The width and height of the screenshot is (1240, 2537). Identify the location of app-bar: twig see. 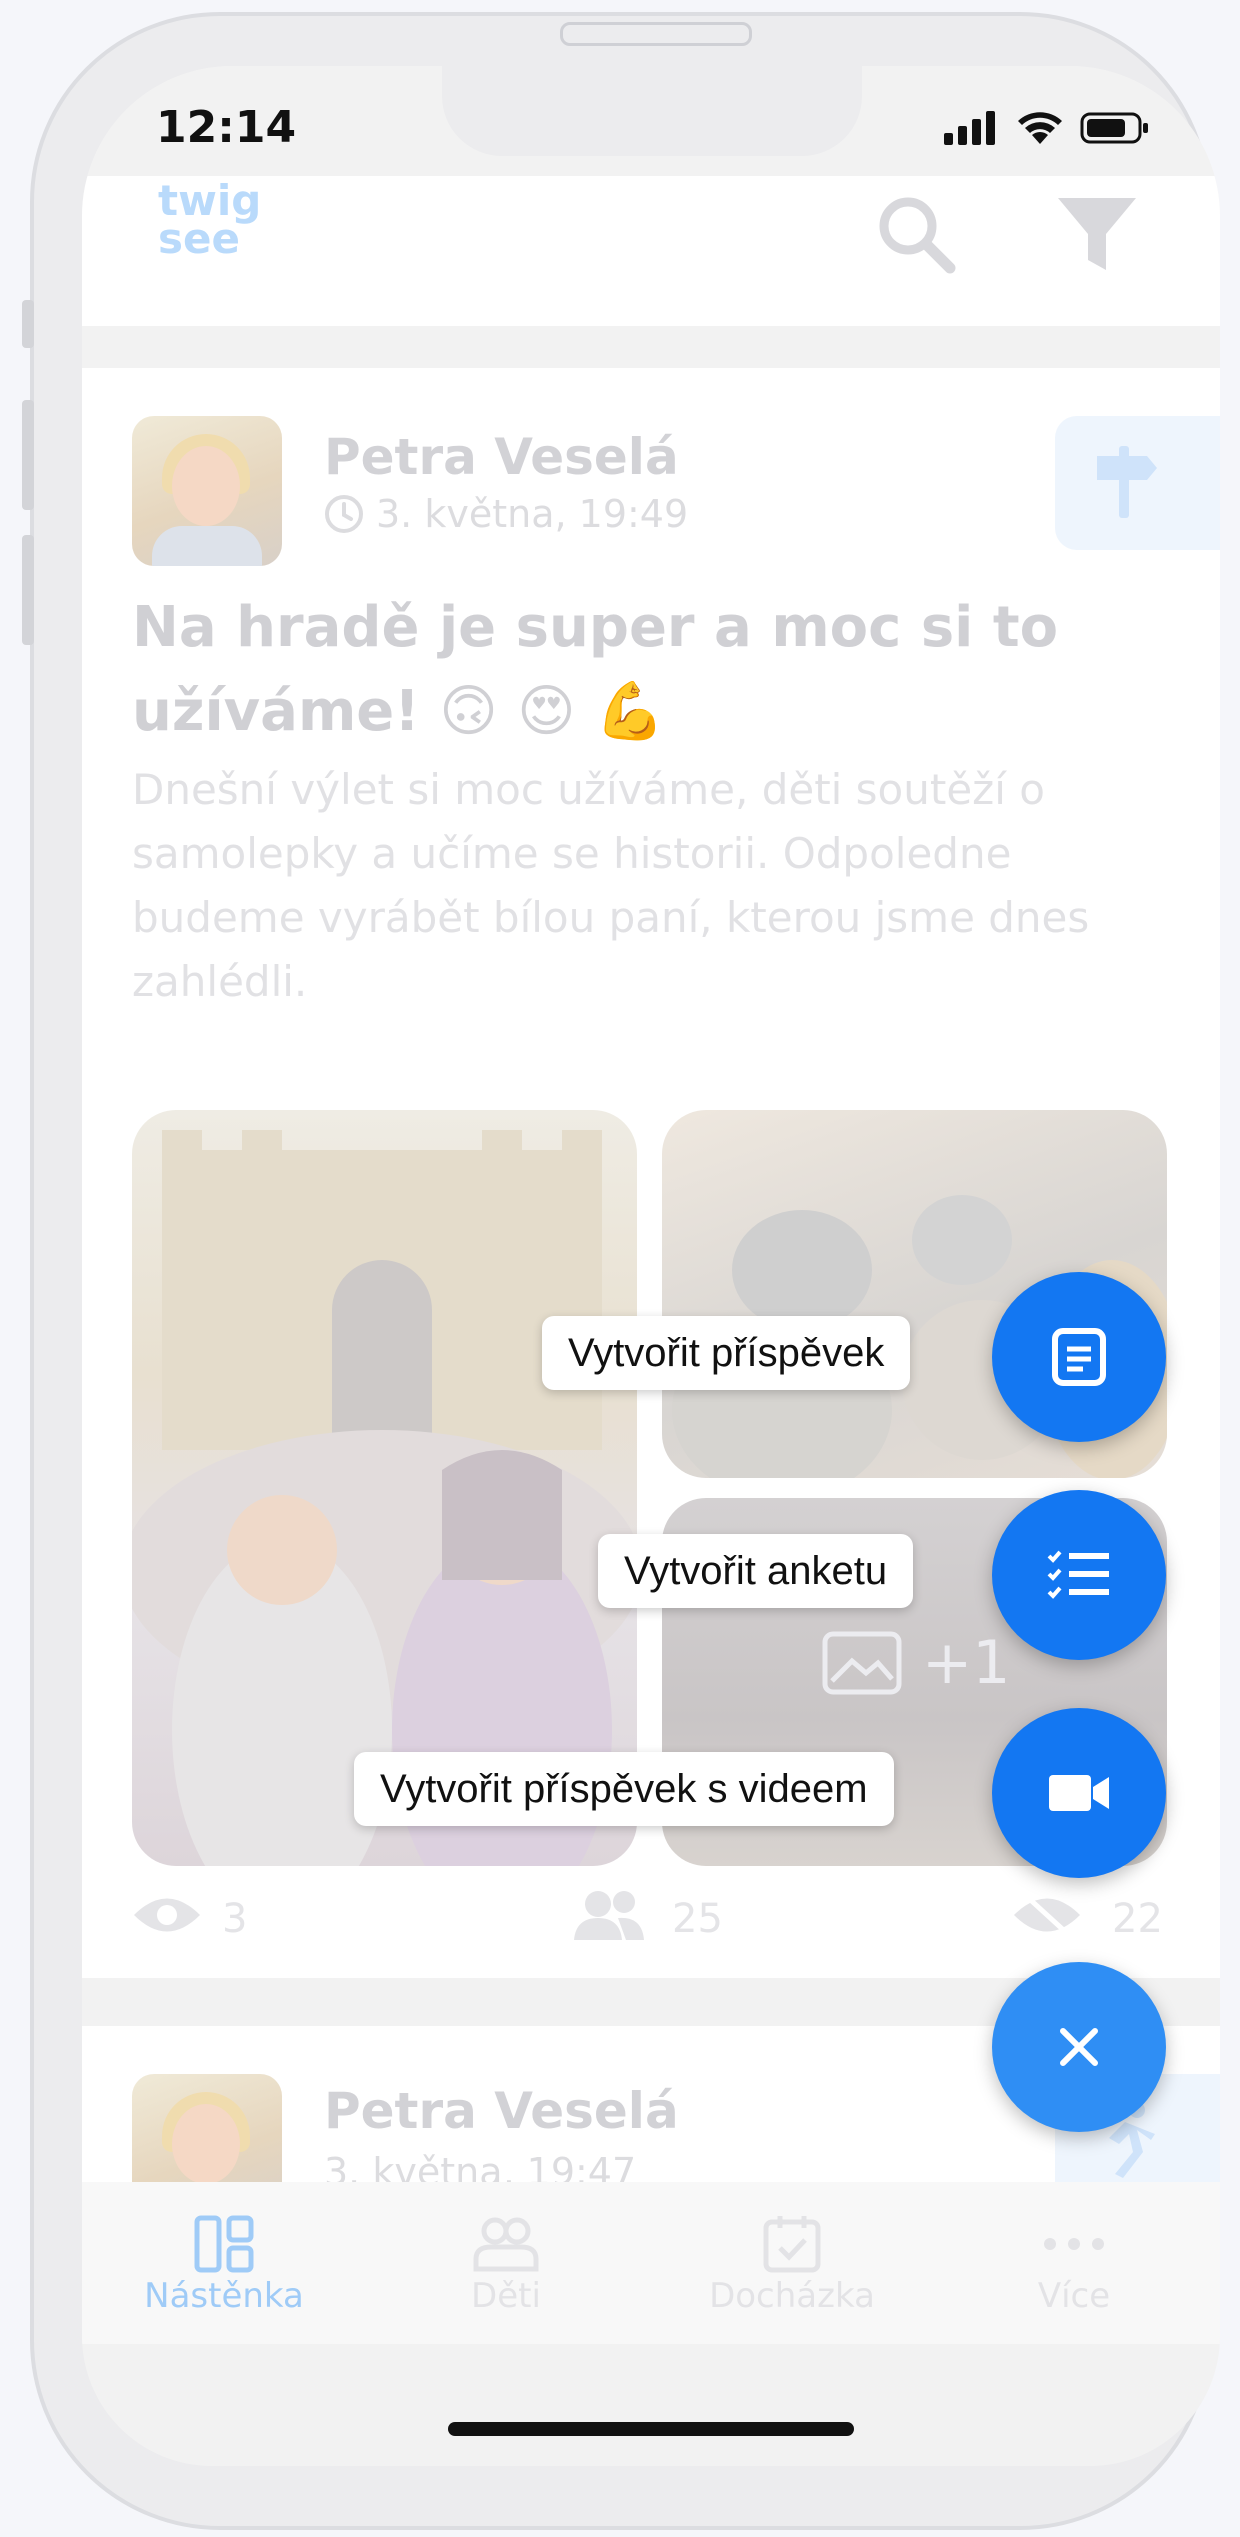
(651, 251).